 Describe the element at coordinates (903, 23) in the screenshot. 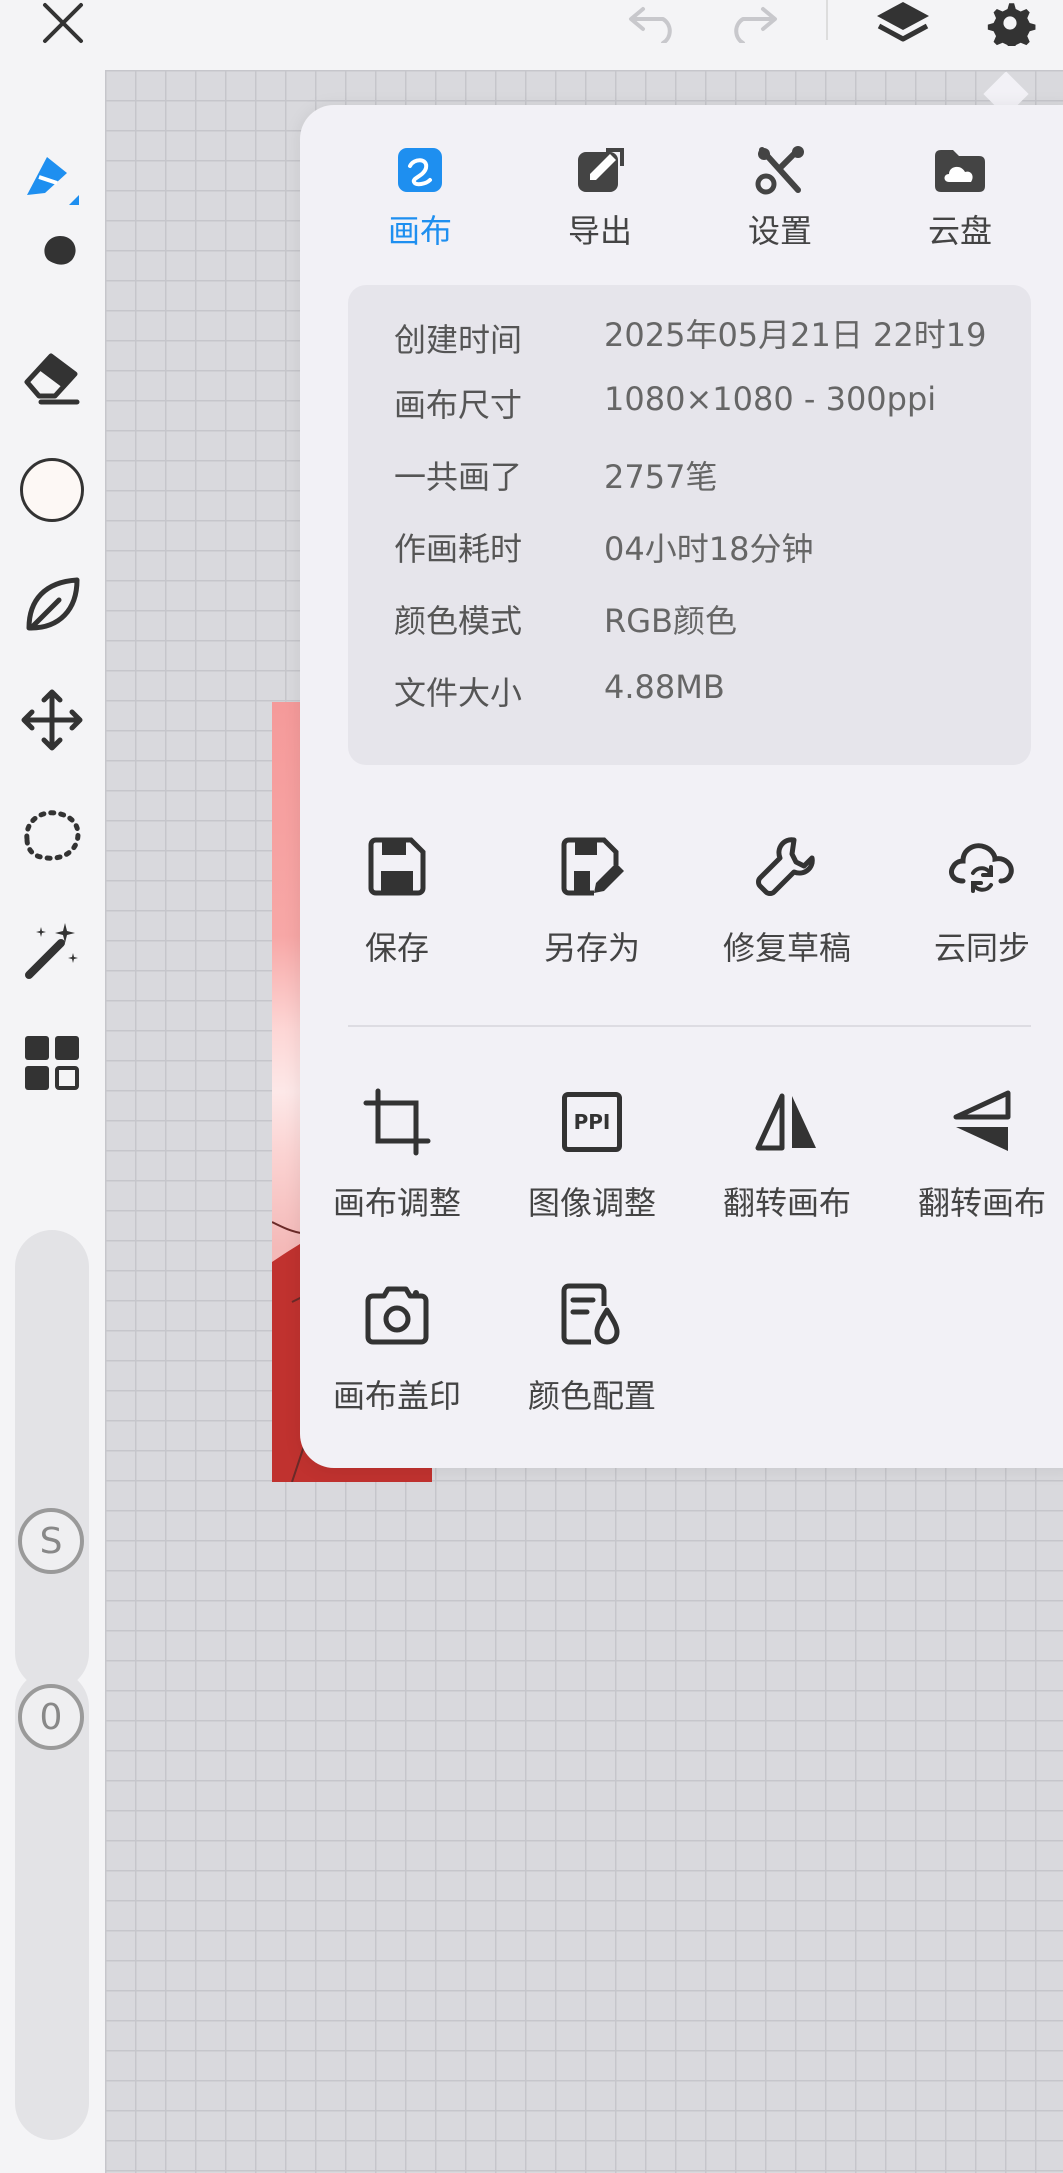

I see `layers-icon` at that location.